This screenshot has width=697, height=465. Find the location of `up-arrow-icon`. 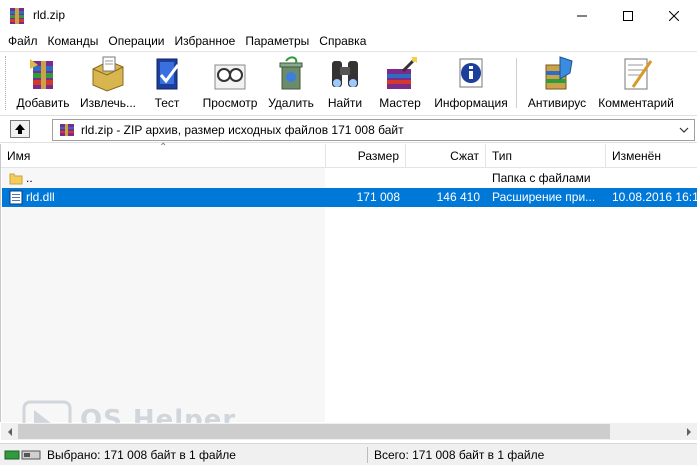

up-arrow-icon is located at coordinates (20, 129).